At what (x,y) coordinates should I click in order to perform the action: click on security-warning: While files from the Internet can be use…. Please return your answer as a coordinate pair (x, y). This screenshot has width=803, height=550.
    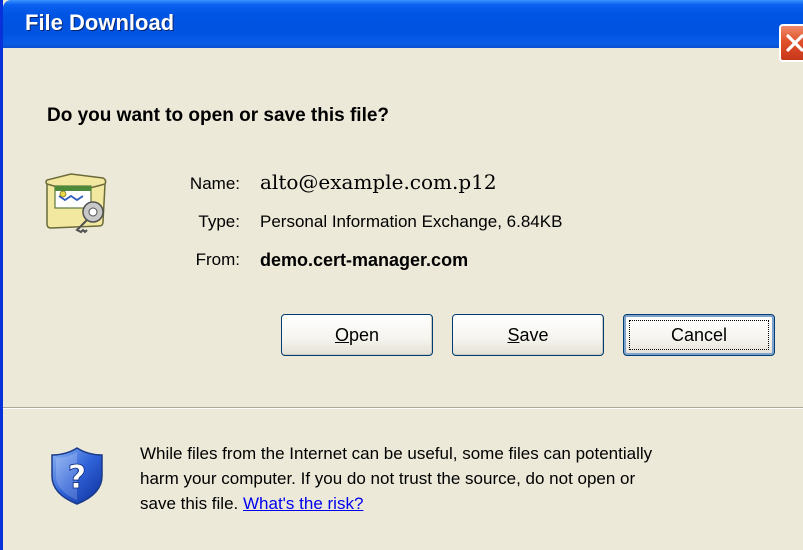
    Looking at the image, I should click on (465, 478).